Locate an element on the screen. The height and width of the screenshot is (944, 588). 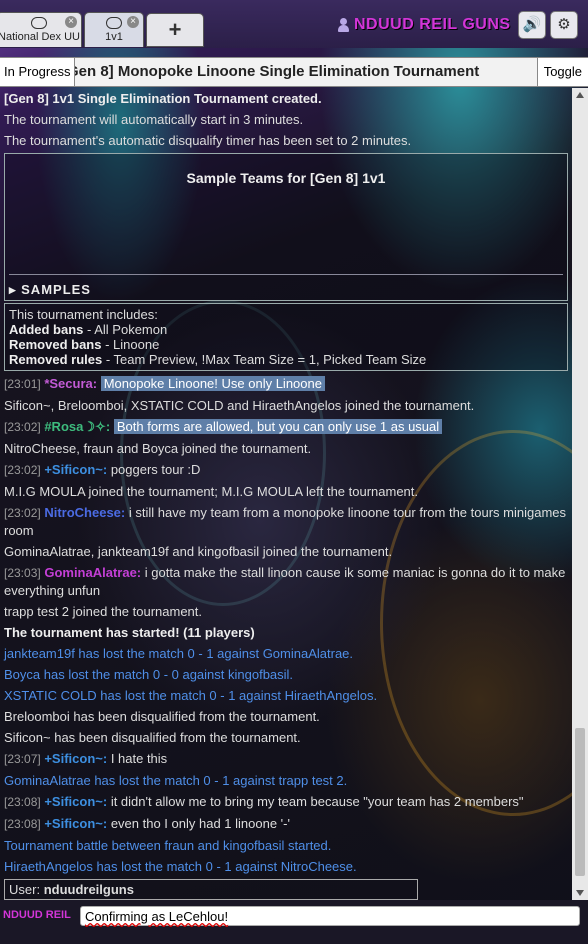
compose-bar: NDUUD REIL Confirming as LeCehlou! is located at coordinates (294, 922).